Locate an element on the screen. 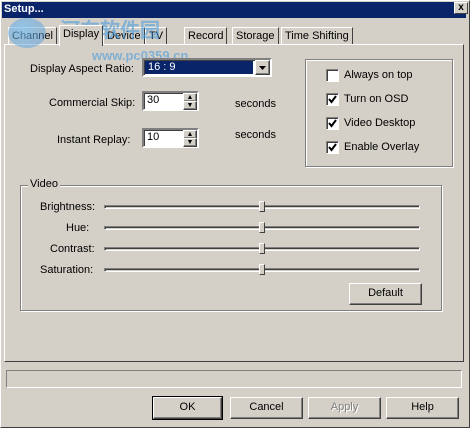 The width and height of the screenshot is (470, 428). tab-label: Time Shifting is located at coordinates (317, 36).